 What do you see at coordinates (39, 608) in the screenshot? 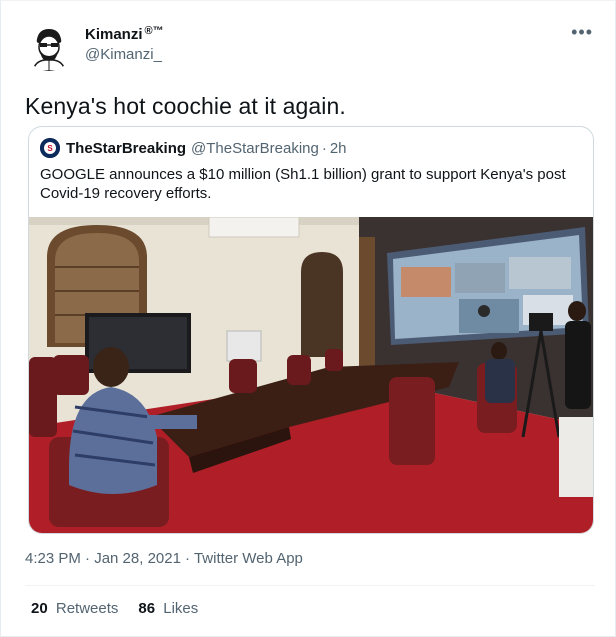
I see `retweets-count: 20` at bounding box center [39, 608].